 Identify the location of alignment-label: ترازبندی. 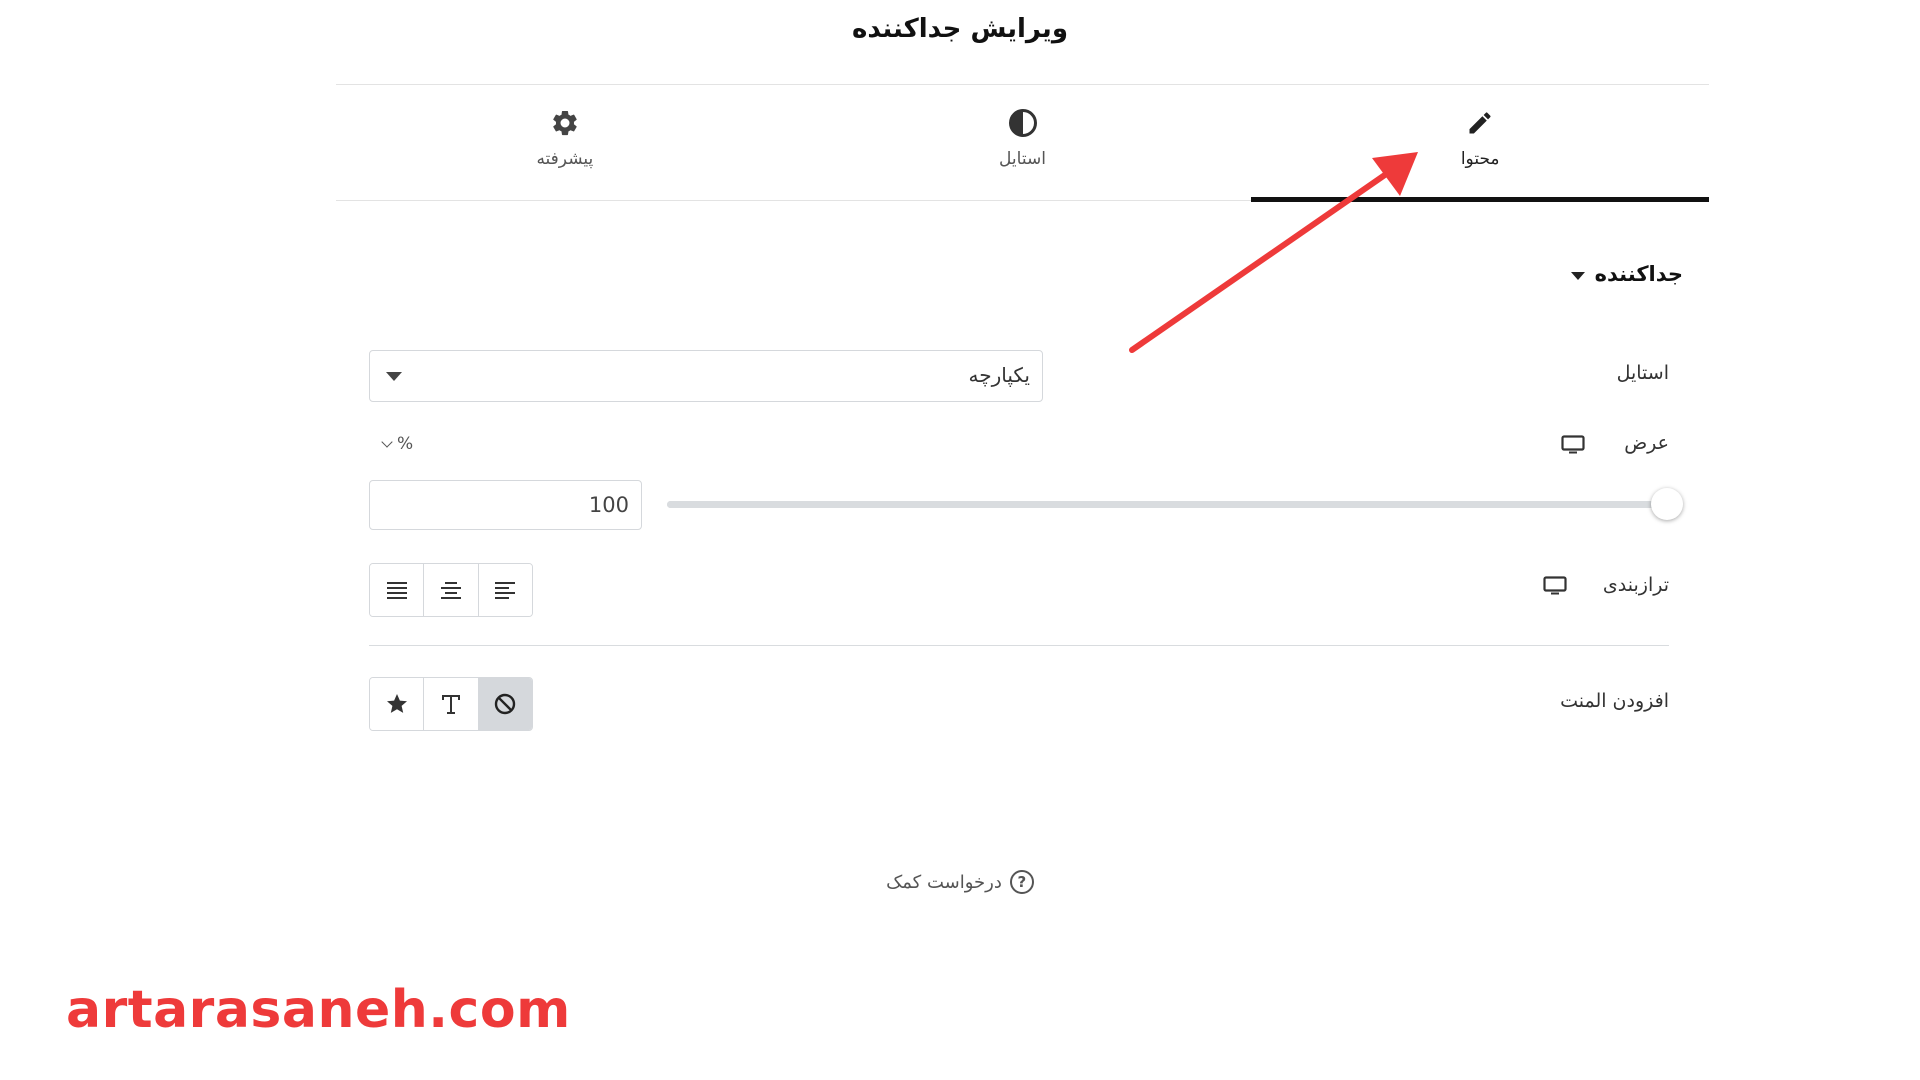
(1635, 585).